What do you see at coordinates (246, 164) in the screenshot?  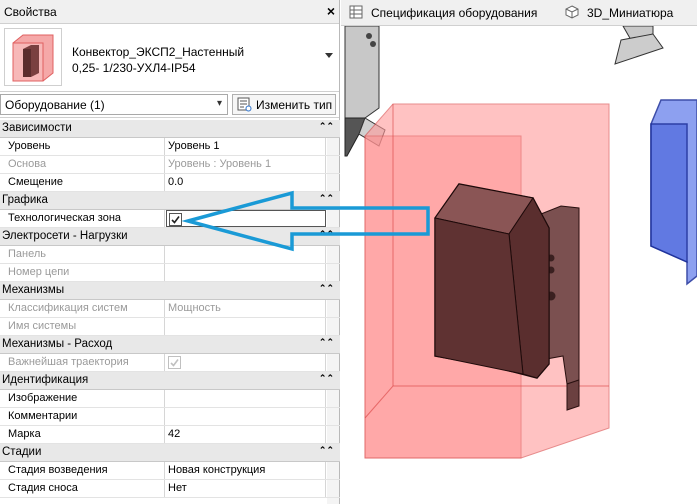 I see `property-value: Уровень : Уровень 1` at bounding box center [246, 164].